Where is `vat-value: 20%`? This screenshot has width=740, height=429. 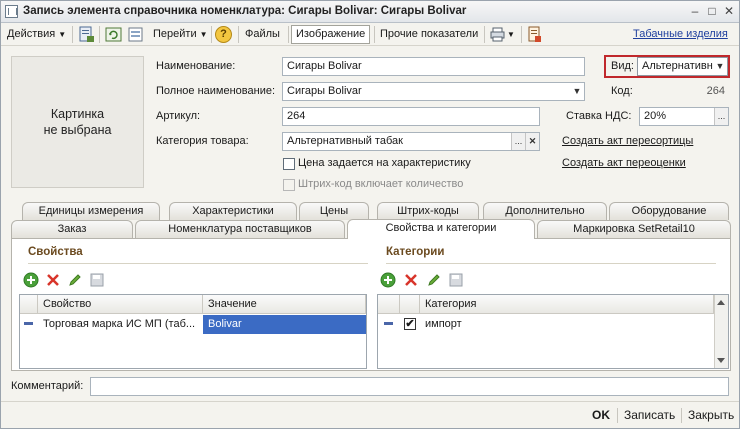 vat-value: 20% is located at coordinates (655, 116).